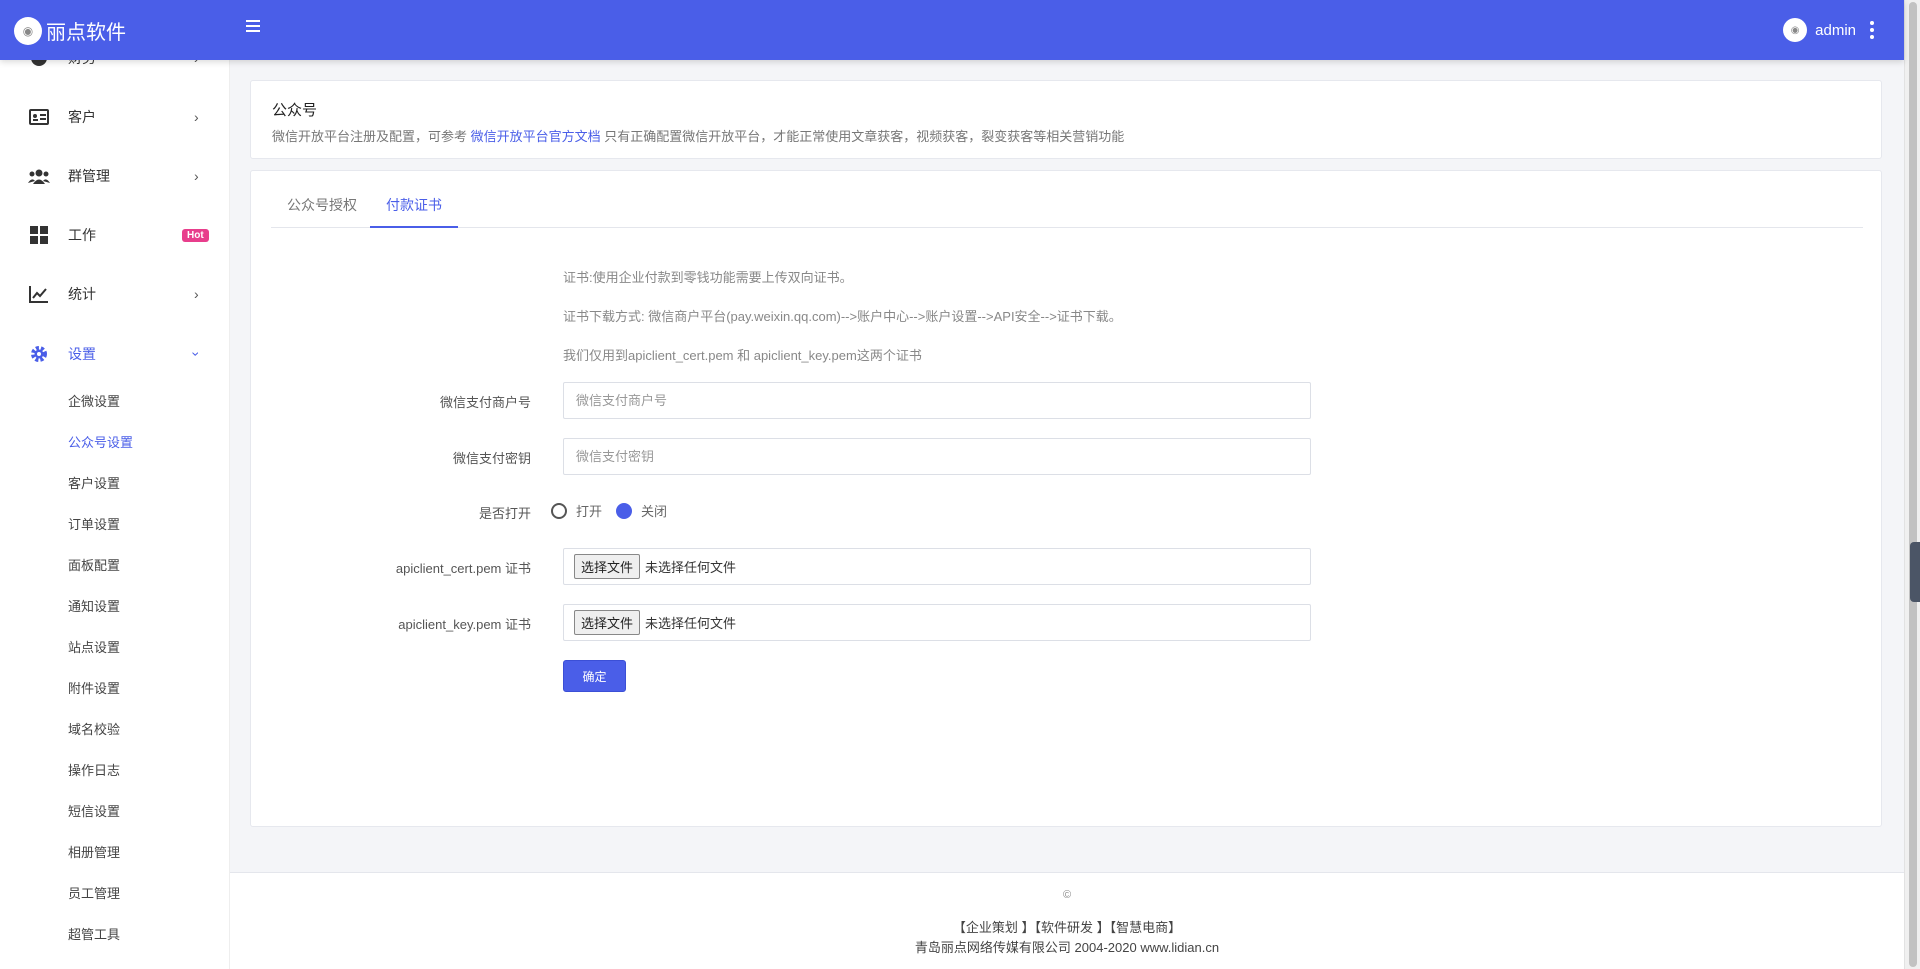 Image resolution: width=1920 pixels, height=969 pixels. I want to click on merchant-id-label: 微信支付商户号, so click(485, 402).